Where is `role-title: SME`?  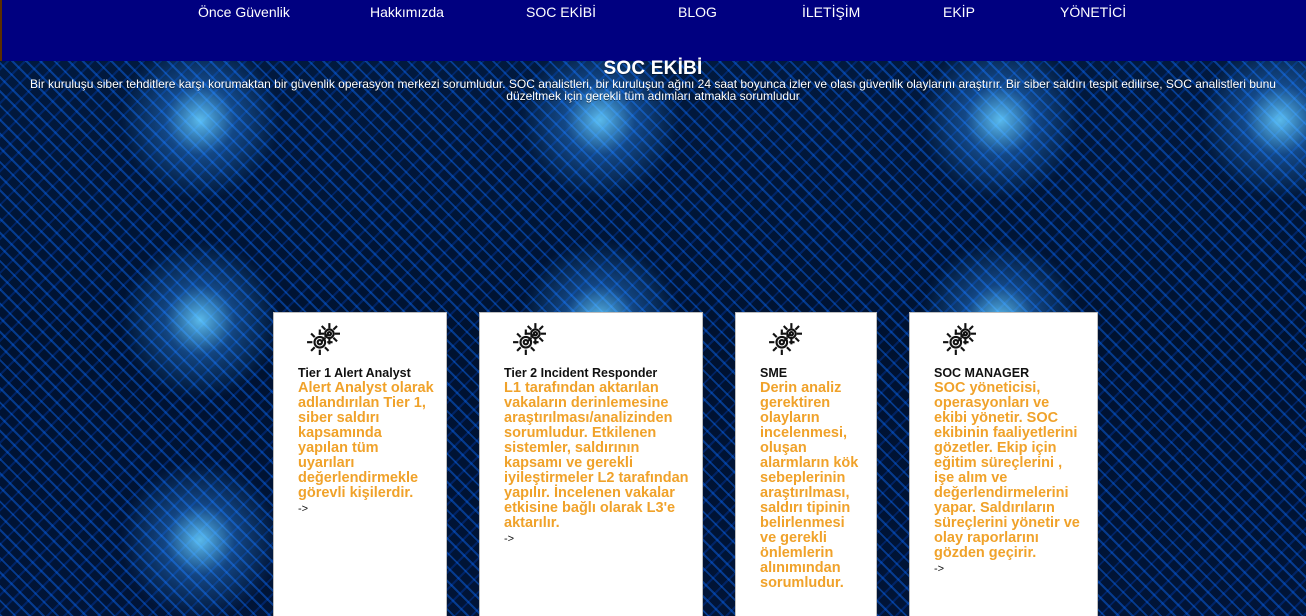 role-title: SME is located at coordinates (774, 373).